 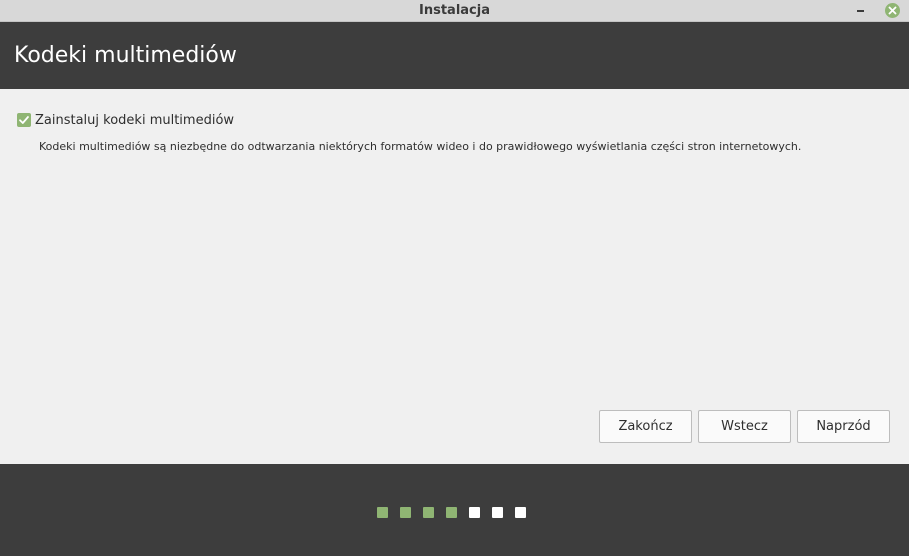 I want to click on next-button: Naprzód, so click(x=843, y=426).